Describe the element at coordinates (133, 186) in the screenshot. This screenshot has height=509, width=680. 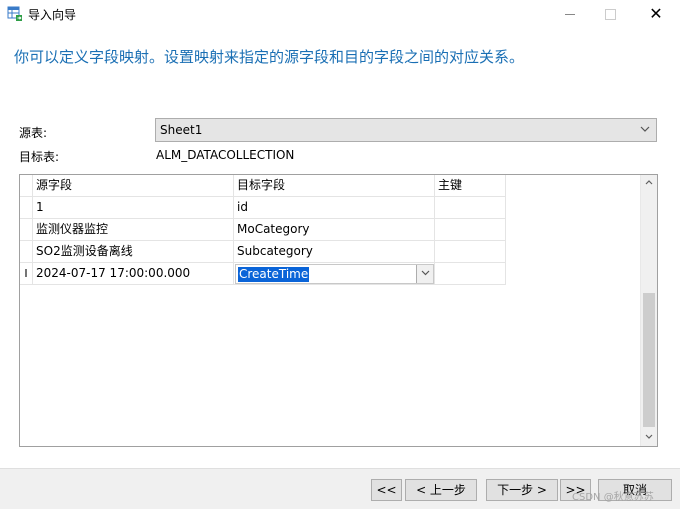
I see `column-header-source: 源字段` at that location.